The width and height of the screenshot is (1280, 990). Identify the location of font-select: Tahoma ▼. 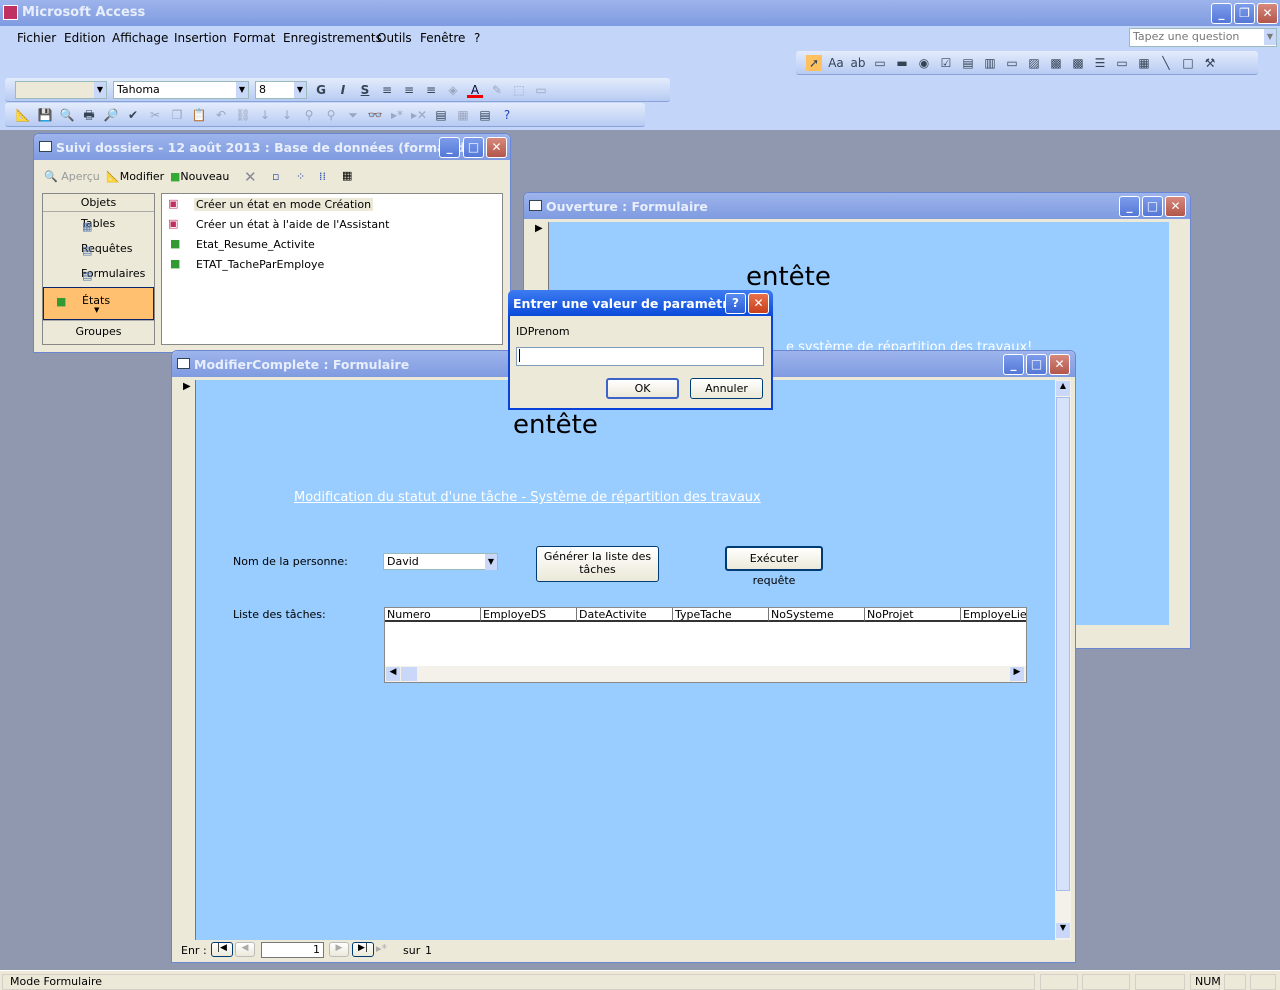
(181, 89).